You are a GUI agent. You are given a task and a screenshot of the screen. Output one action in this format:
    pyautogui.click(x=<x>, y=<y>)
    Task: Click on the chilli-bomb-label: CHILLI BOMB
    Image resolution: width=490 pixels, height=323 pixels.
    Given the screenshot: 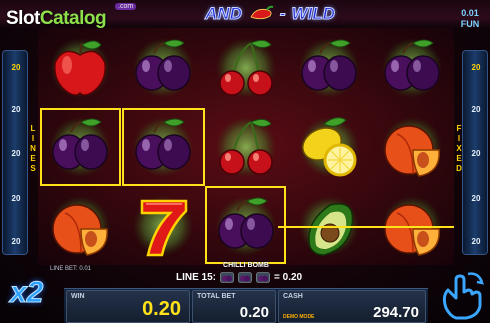 What is the action you would take?
    pyautogui.click(x=246, y=265)
    